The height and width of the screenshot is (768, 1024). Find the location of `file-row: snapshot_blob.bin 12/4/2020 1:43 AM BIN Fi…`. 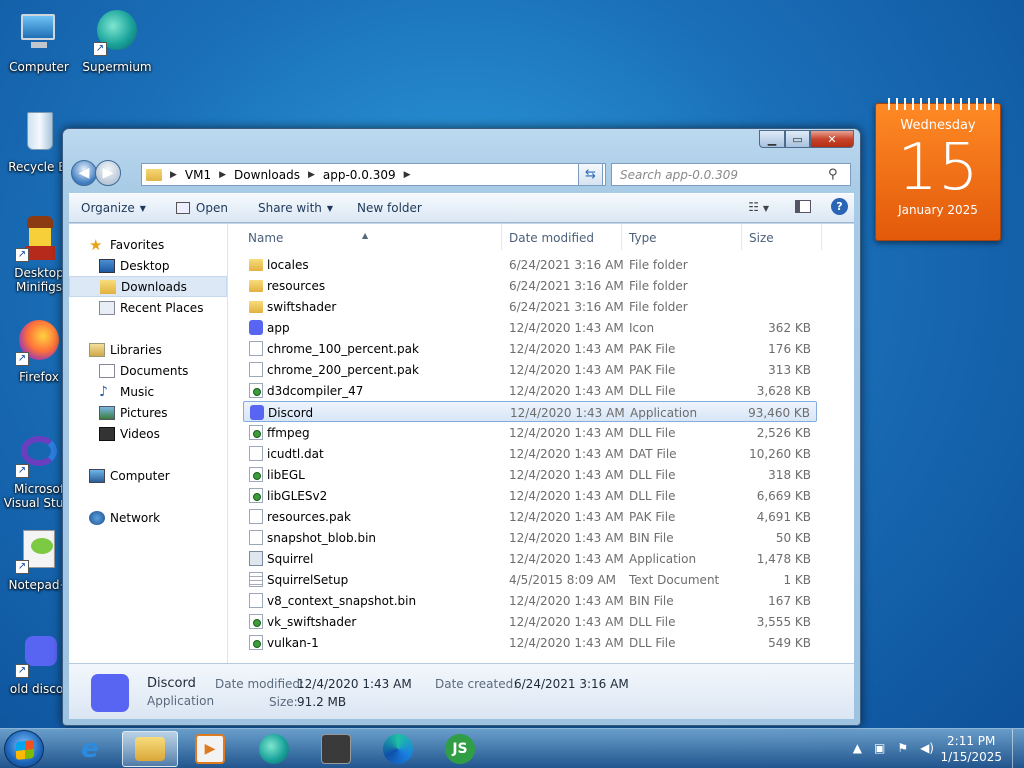

file-row: snapshot_blob.bin 12/4/2020 1:43 AM BIN Fi… is located at coordinates (530, 537).